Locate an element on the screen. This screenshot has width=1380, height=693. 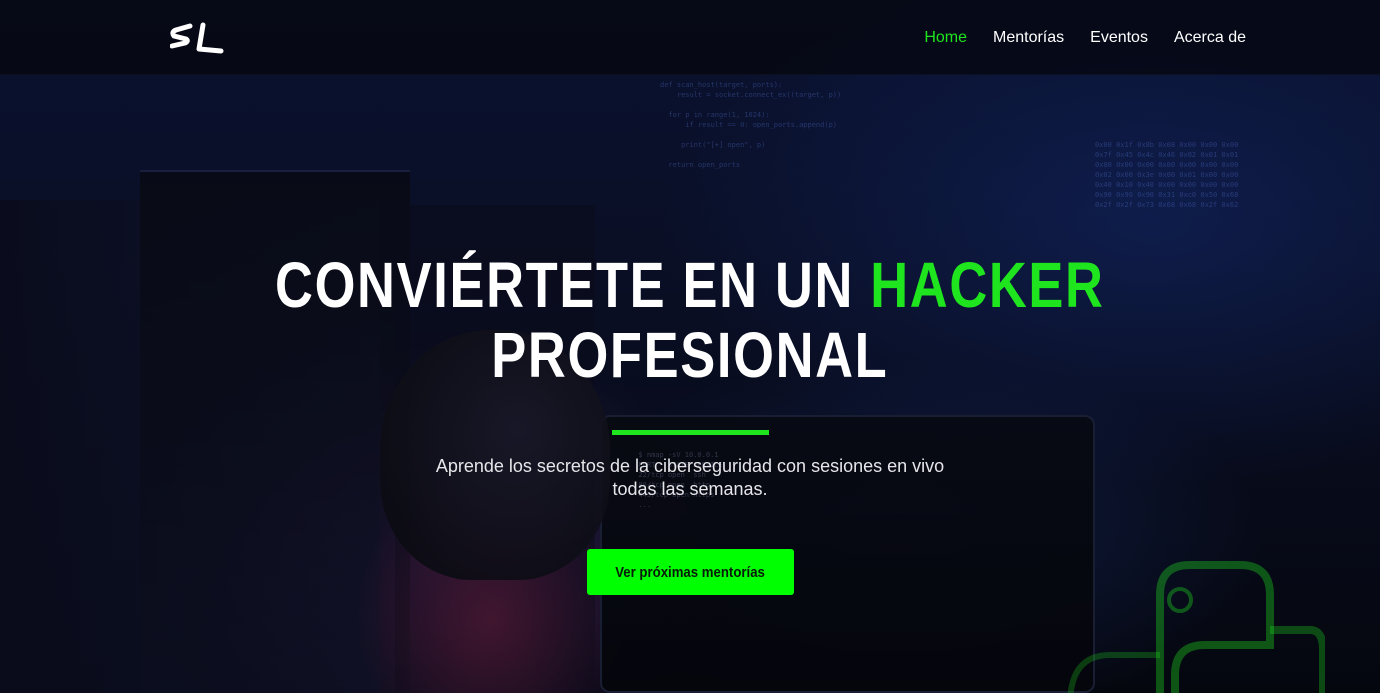
cta-button: Ver próximas mentorías is located at coordinates (690, 572).